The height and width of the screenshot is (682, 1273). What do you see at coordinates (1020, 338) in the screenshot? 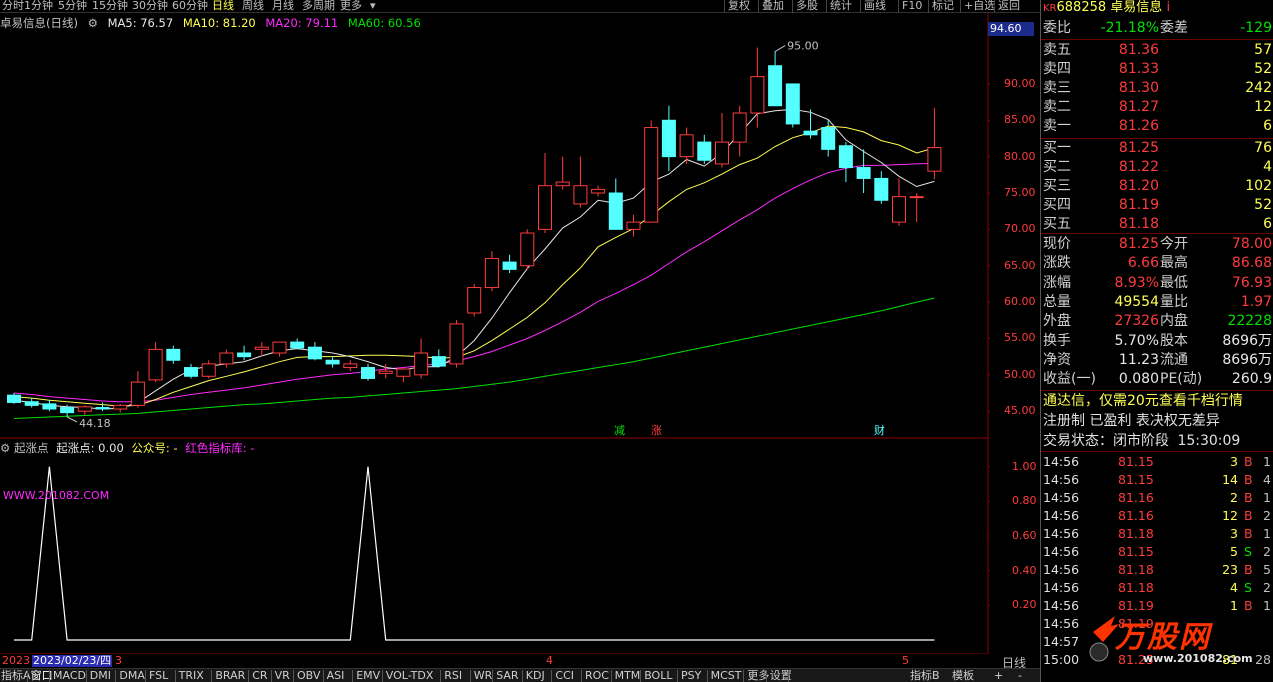
I see `price-tick-label: 55.00` at bounding box center [1020, 338].